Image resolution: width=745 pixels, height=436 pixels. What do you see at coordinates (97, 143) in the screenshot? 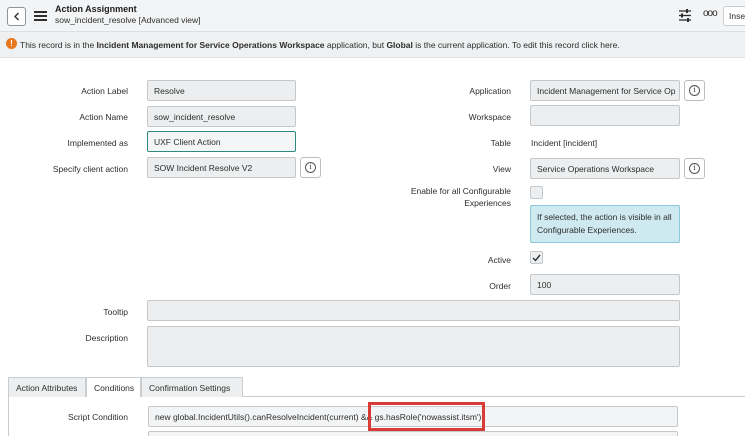
I see `implemented-as-label: Implemented as` at bounding box center [97, 143].